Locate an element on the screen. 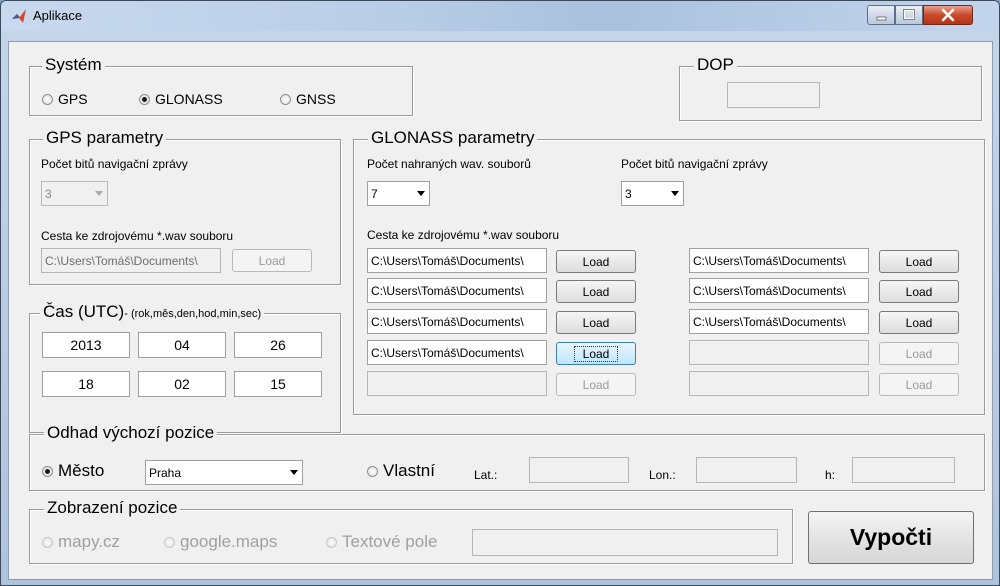 The width and height of the screenshot is (1000, 586). radio-glonass: GLONASS is located at coordinates (181, 99).